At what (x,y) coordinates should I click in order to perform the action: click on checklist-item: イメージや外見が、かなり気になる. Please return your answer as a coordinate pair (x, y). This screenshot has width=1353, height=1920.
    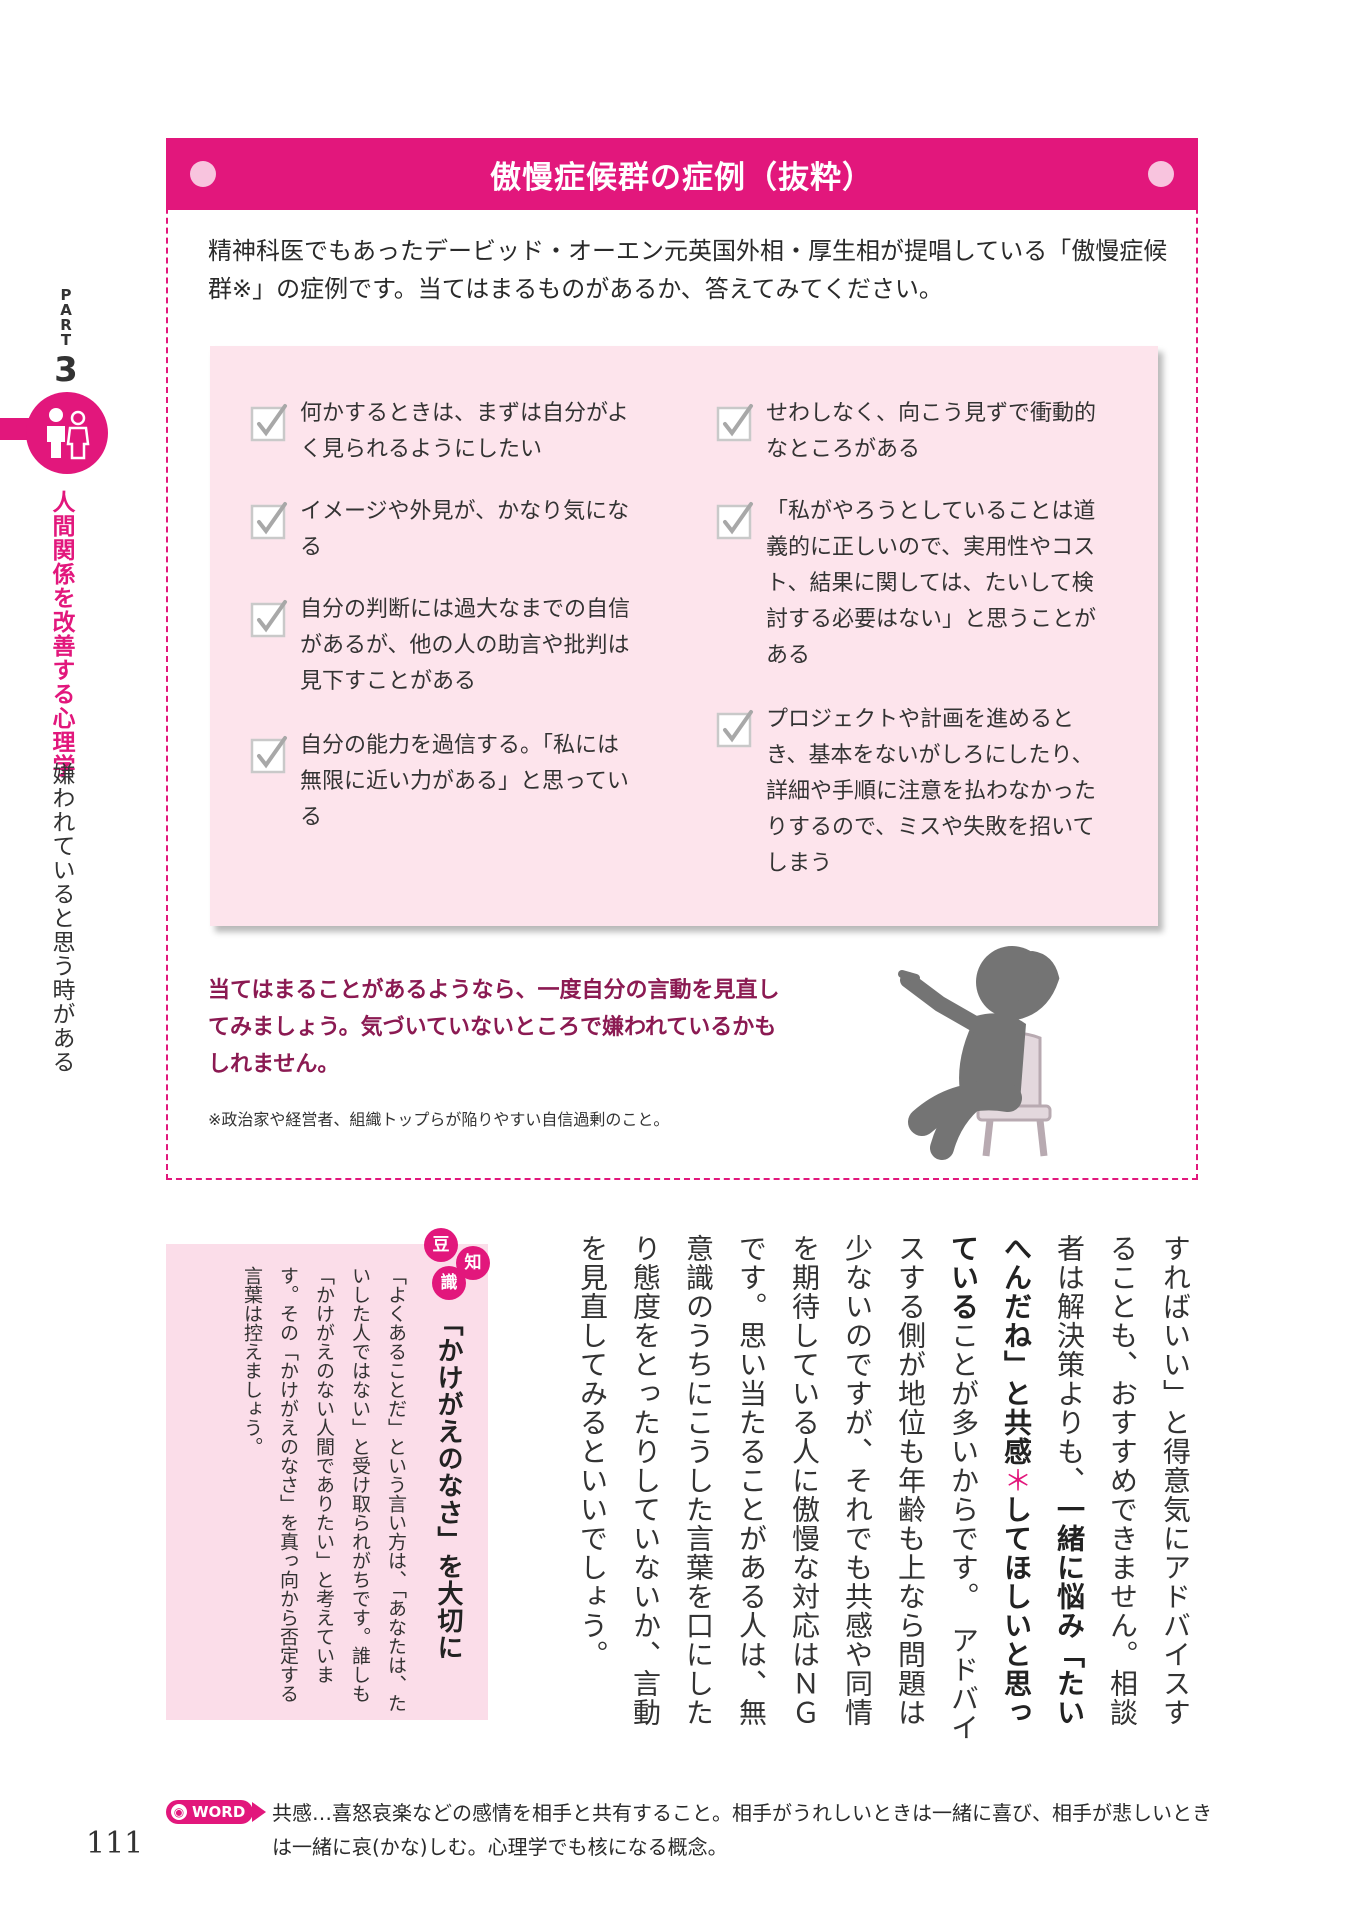
    Looking at the image, I should click on (445, 530).